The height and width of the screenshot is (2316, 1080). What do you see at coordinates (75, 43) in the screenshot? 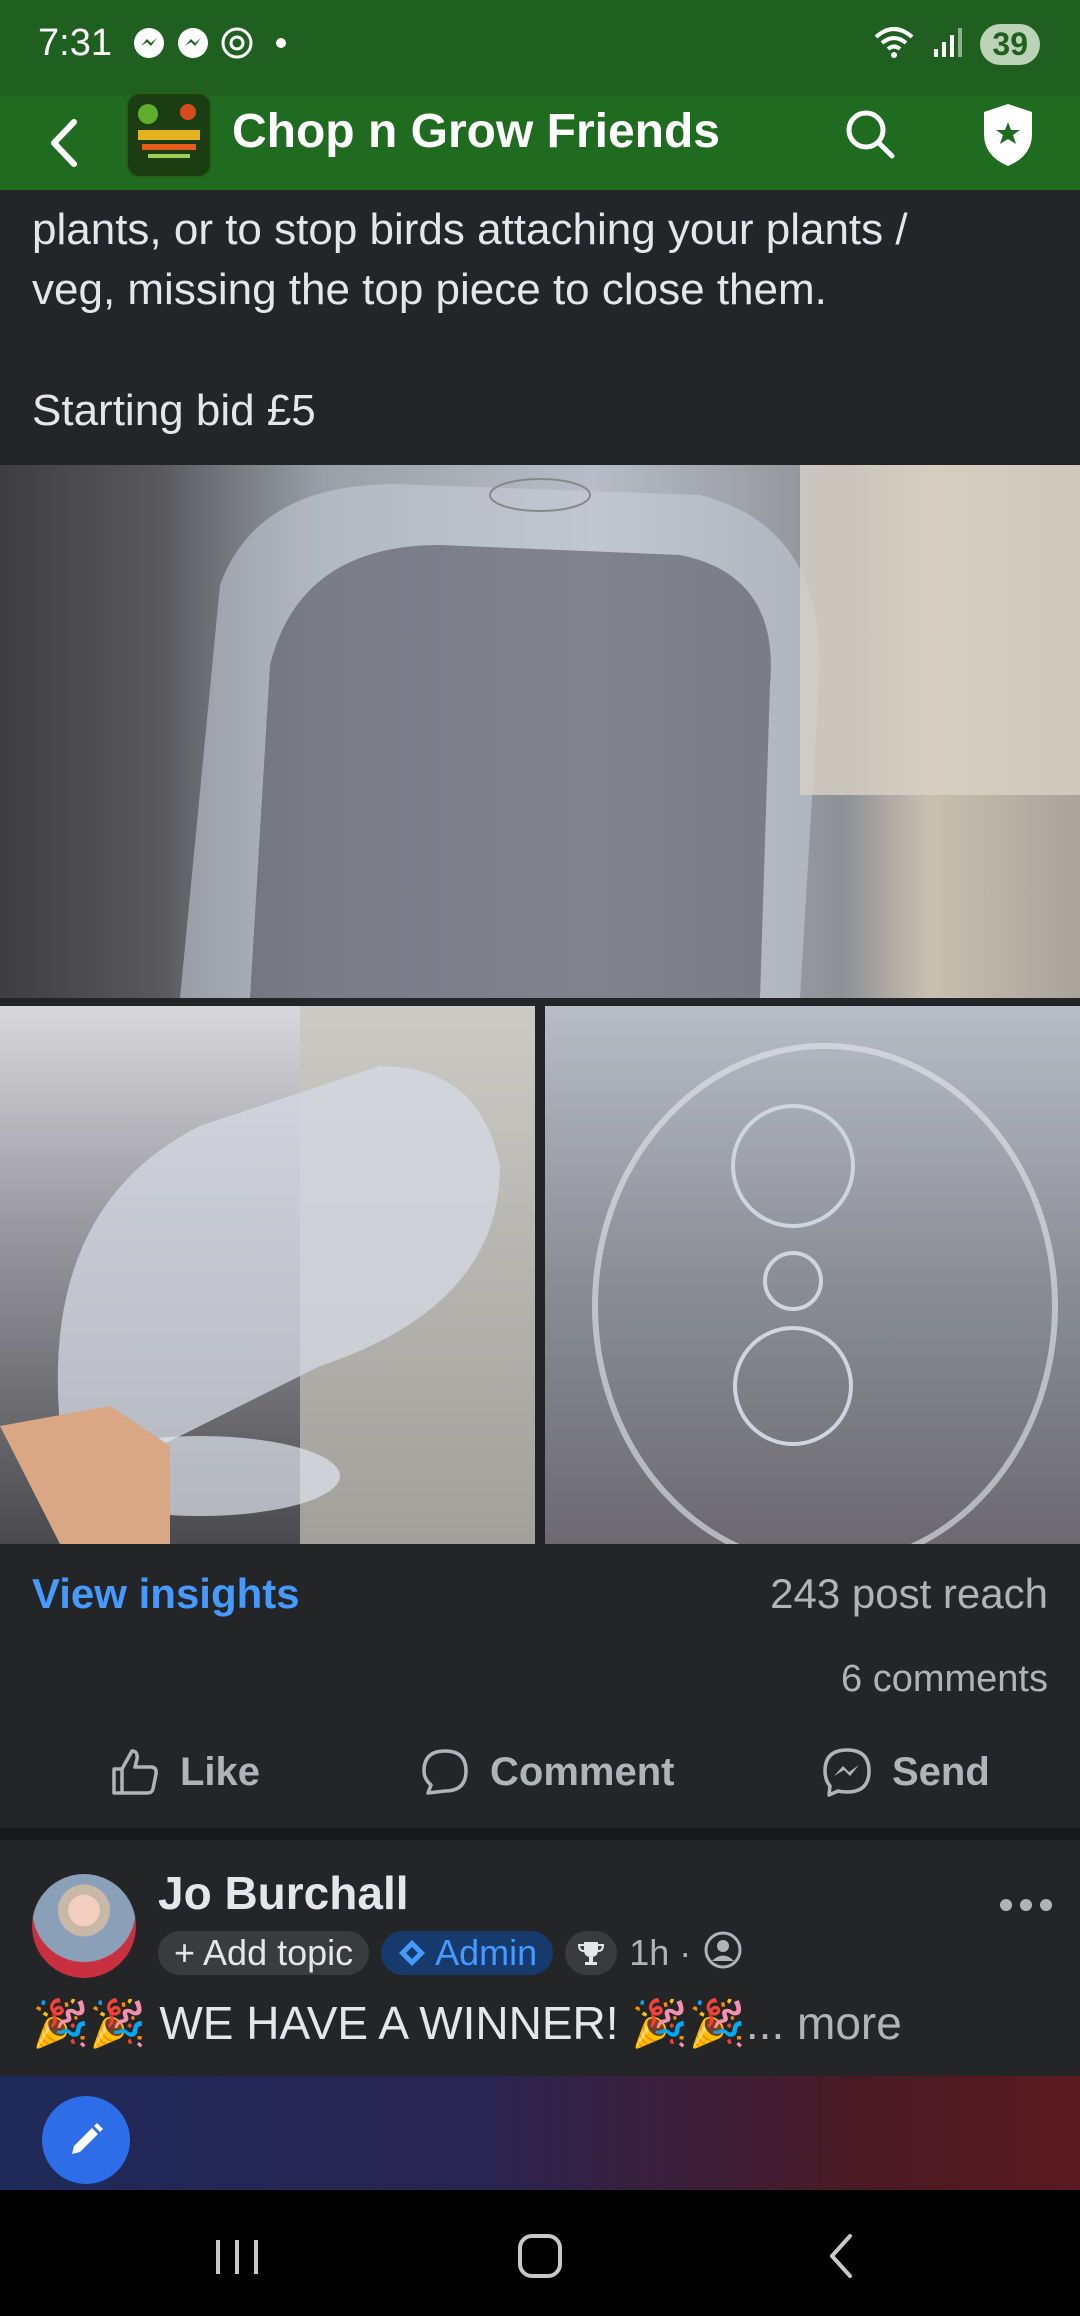
I see `status-time: 7:31` at bounding box center [75, 43].